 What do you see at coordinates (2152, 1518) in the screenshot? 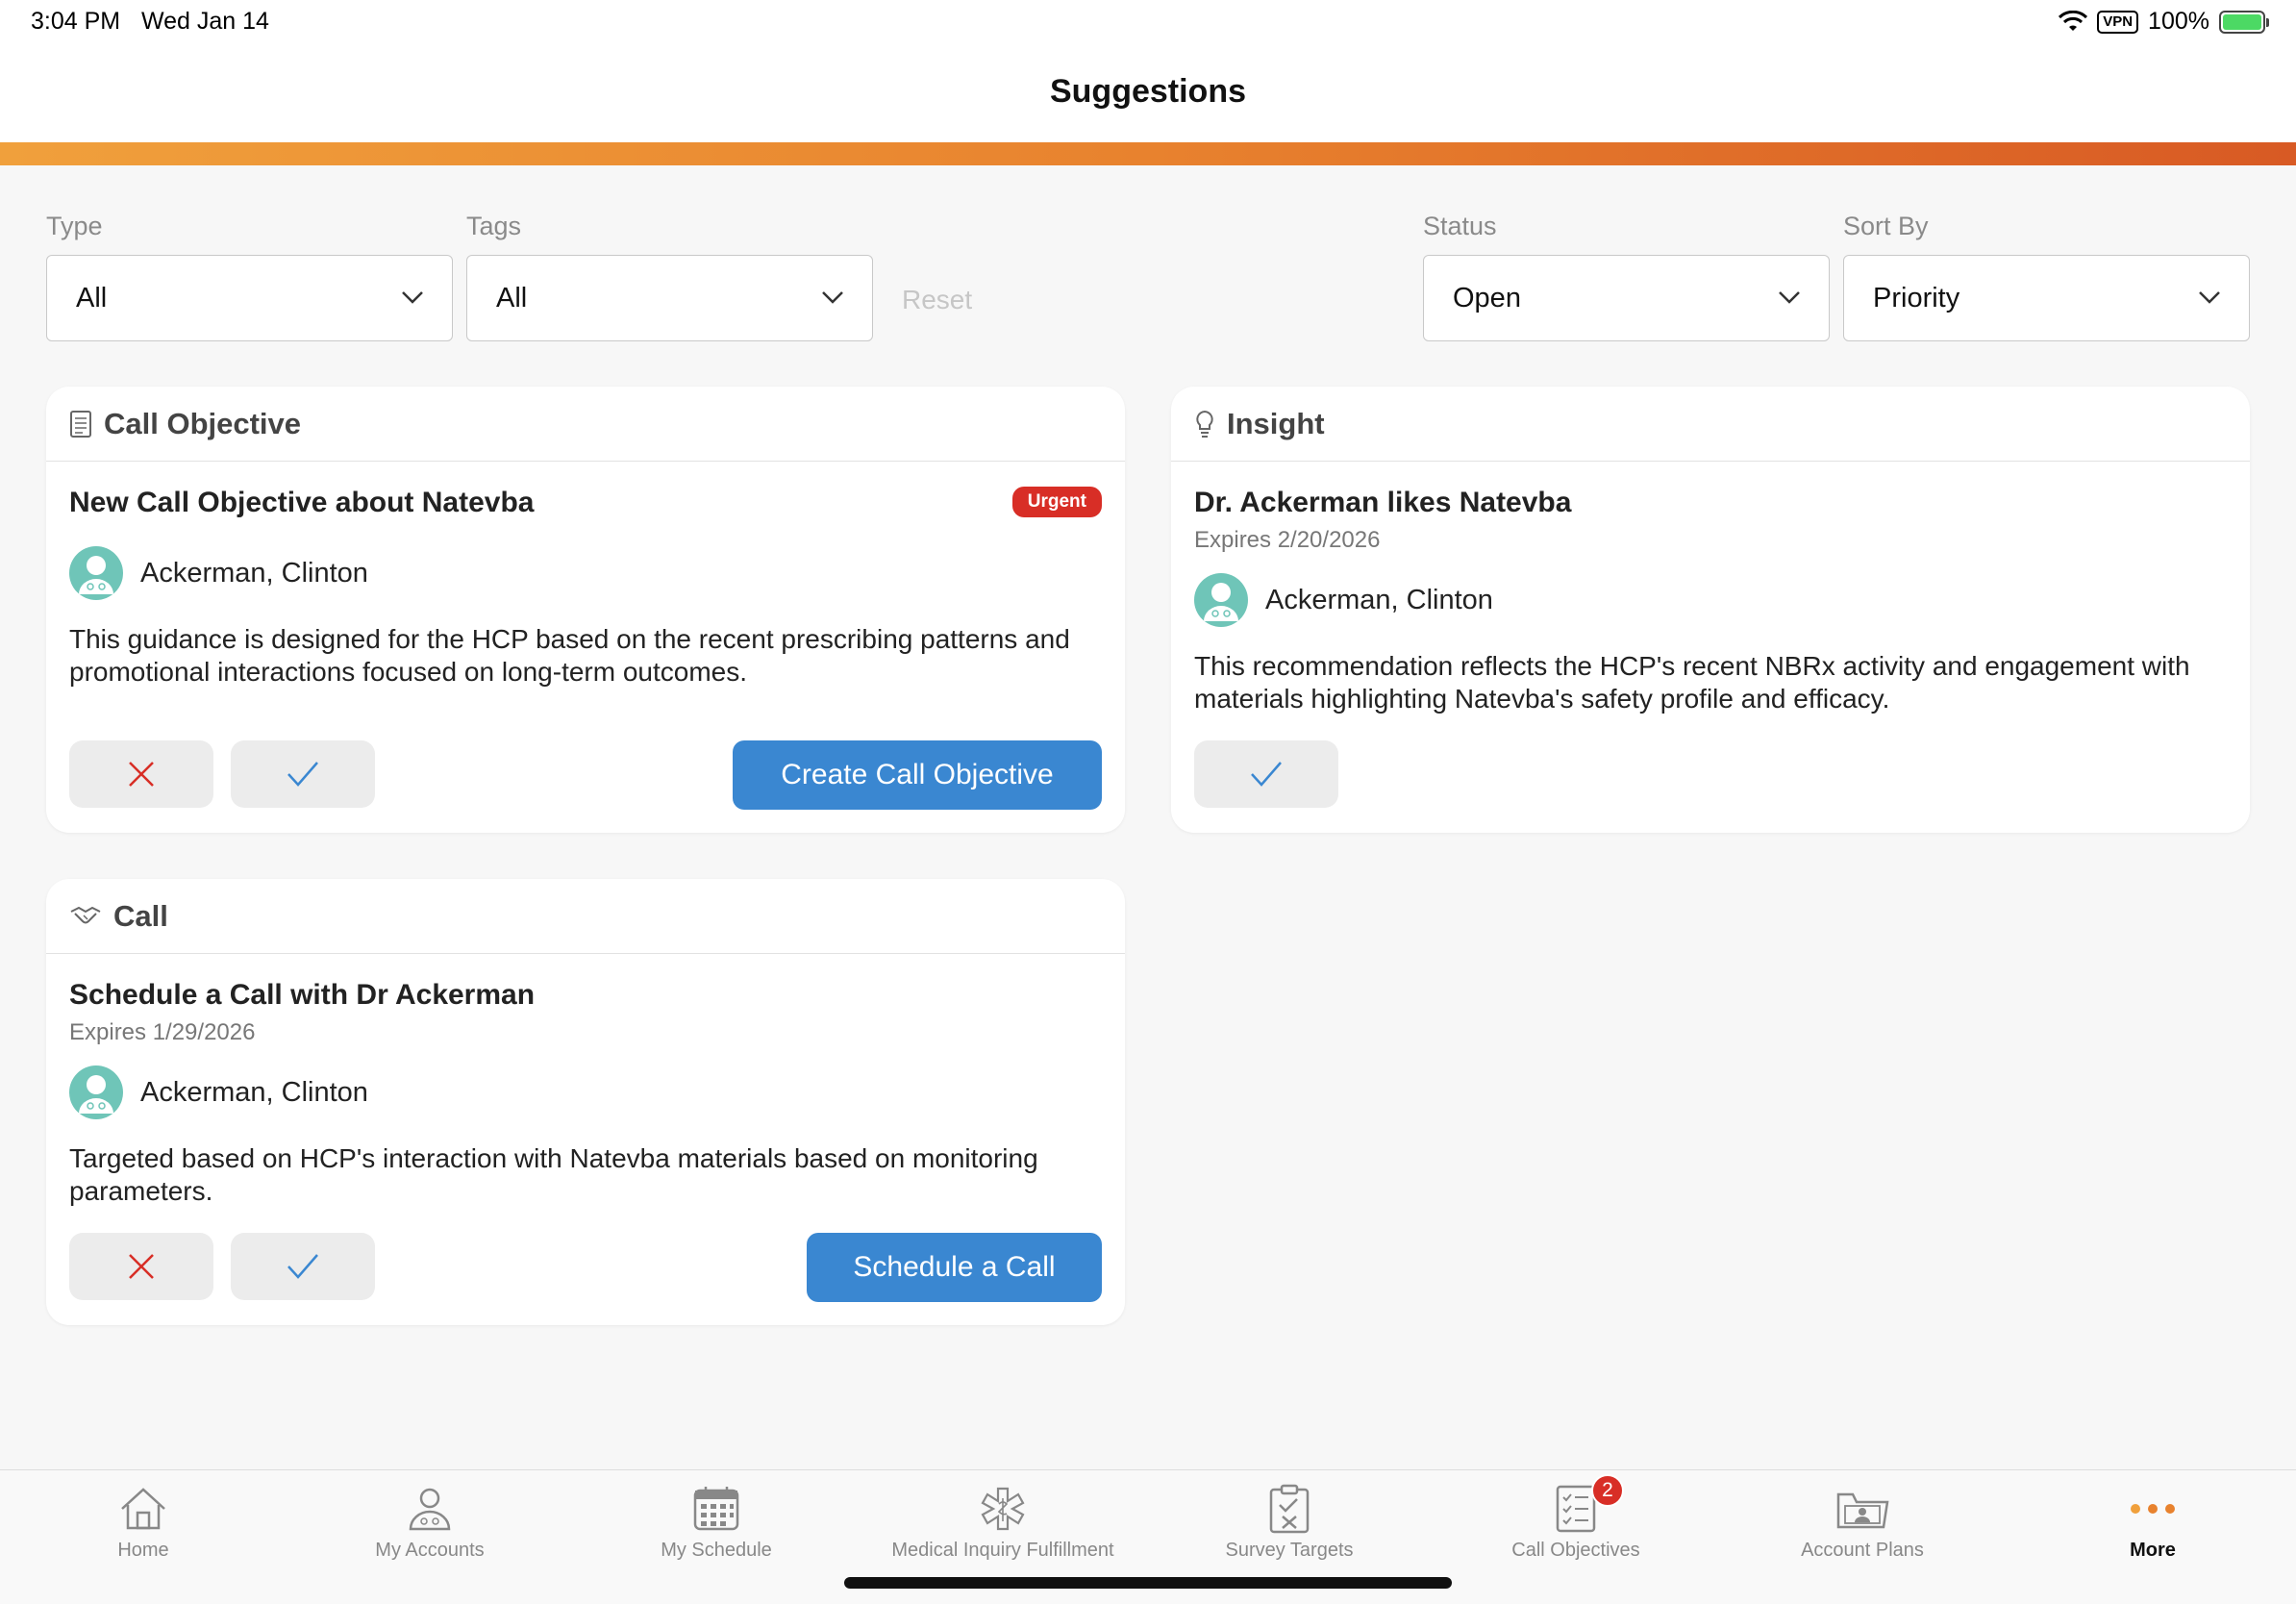
I see `tab-more: More` at bounding box center [2152, 1518].